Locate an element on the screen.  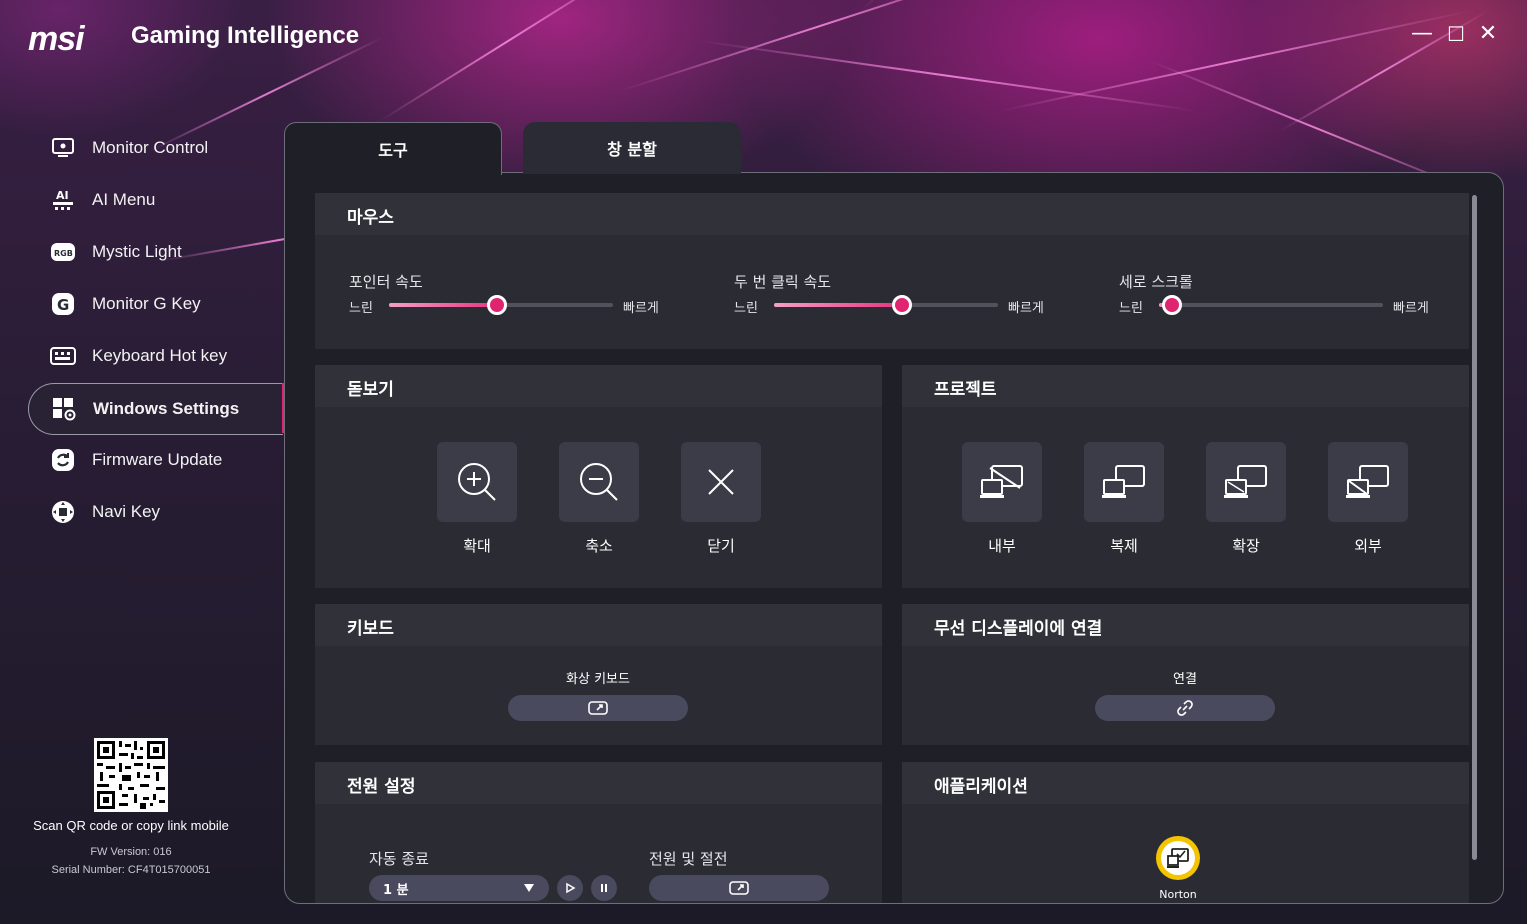
sidebar-item-label: AI Menu is located at coordinates (124, 199).